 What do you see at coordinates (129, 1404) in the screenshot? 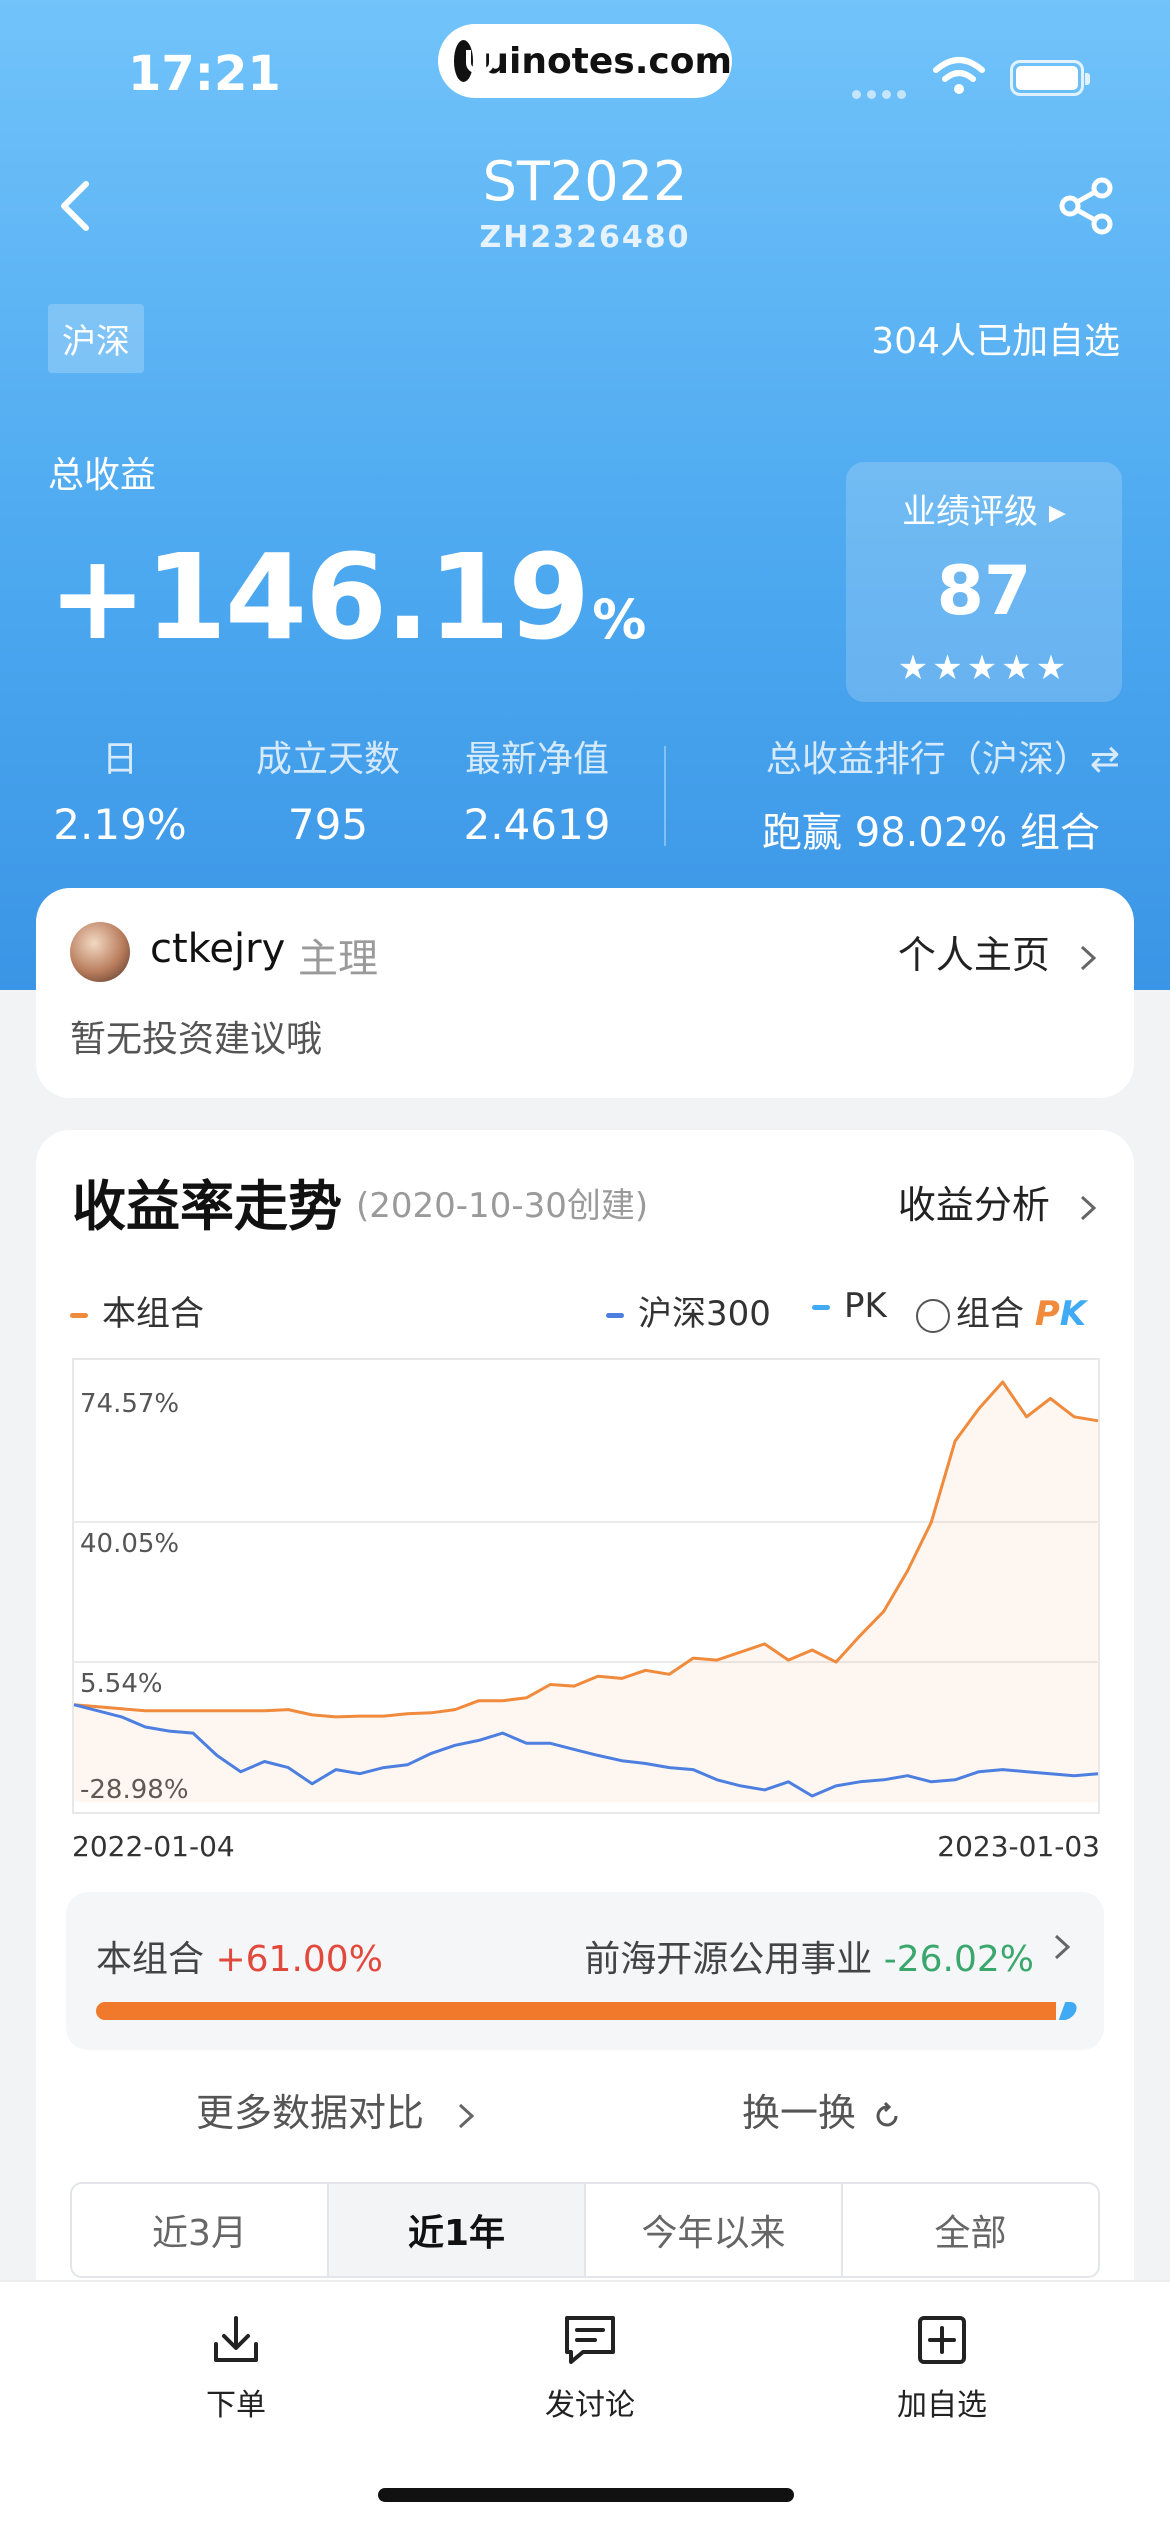
I see `y-tick-label: 74.57%` at bounding box center [129, 1404].